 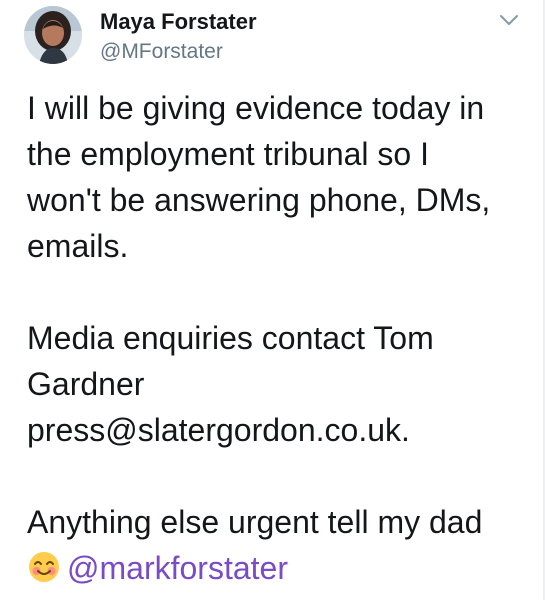 I want to click on author-handle: @MForstater, so click(x=161, y=52).